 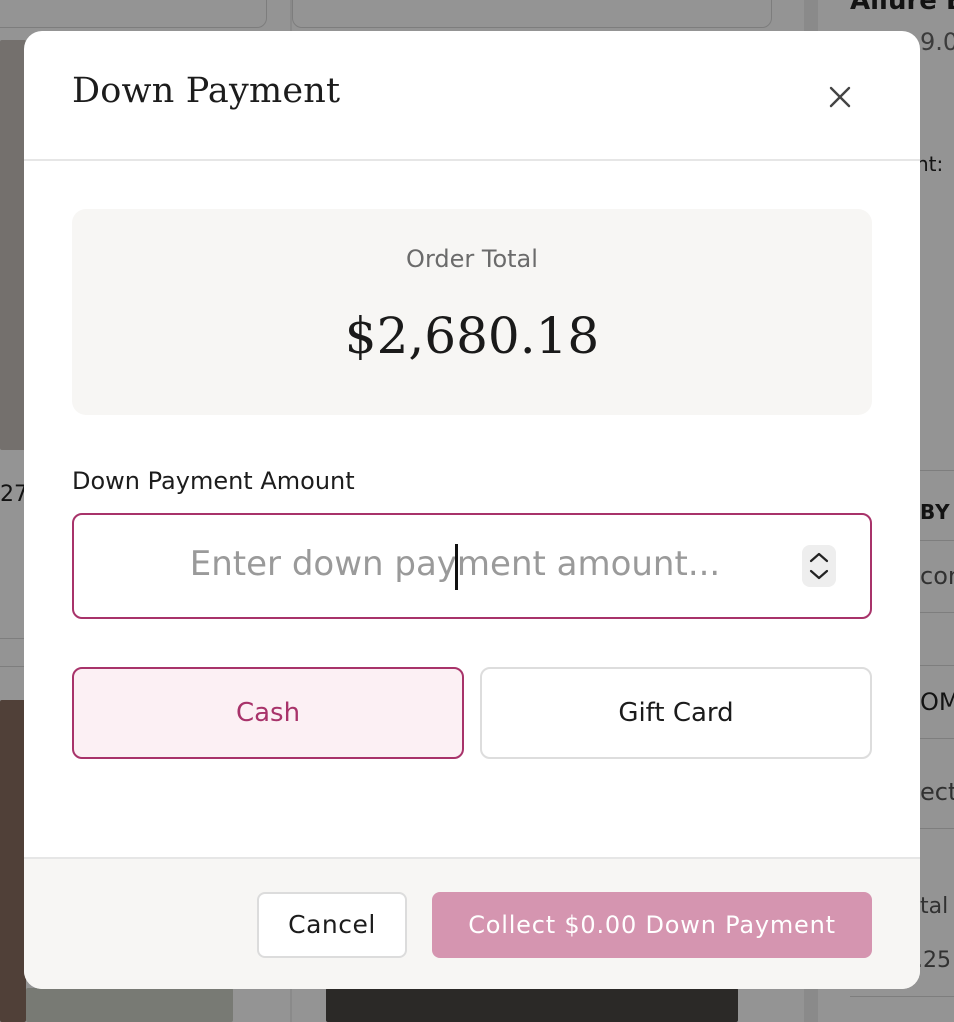 What do you see at coordinates (268, 713) in the screenshot?
I see `payment-method-cash-button: Cash` at bounding box center [268, 713].